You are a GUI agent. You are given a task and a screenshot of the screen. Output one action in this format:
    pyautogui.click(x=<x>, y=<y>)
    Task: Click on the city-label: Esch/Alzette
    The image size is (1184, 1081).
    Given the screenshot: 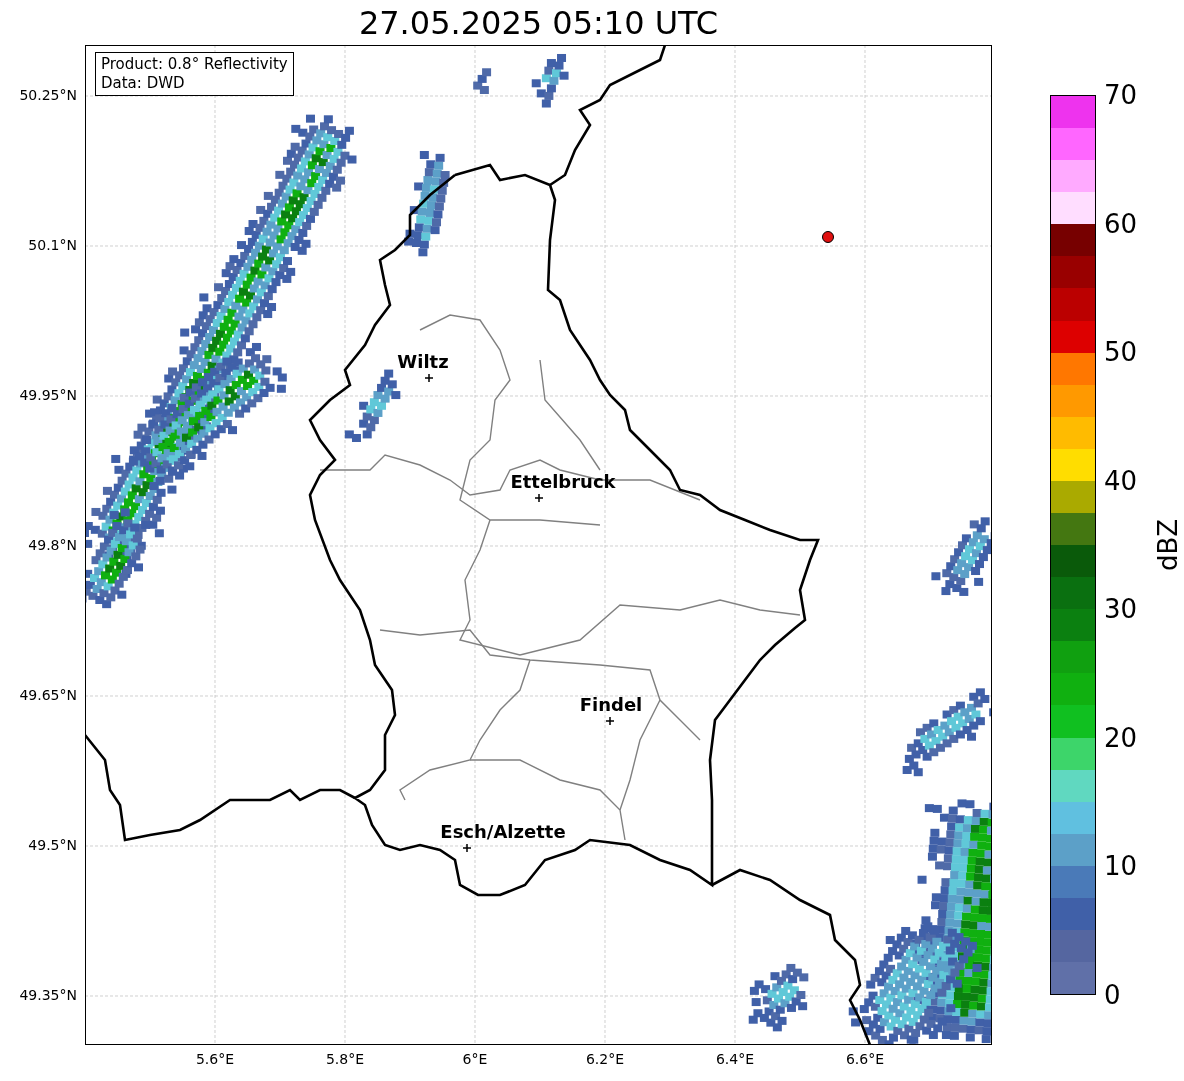 What is the action you would take?
    pyautogui.click(x=503, y=831)
    